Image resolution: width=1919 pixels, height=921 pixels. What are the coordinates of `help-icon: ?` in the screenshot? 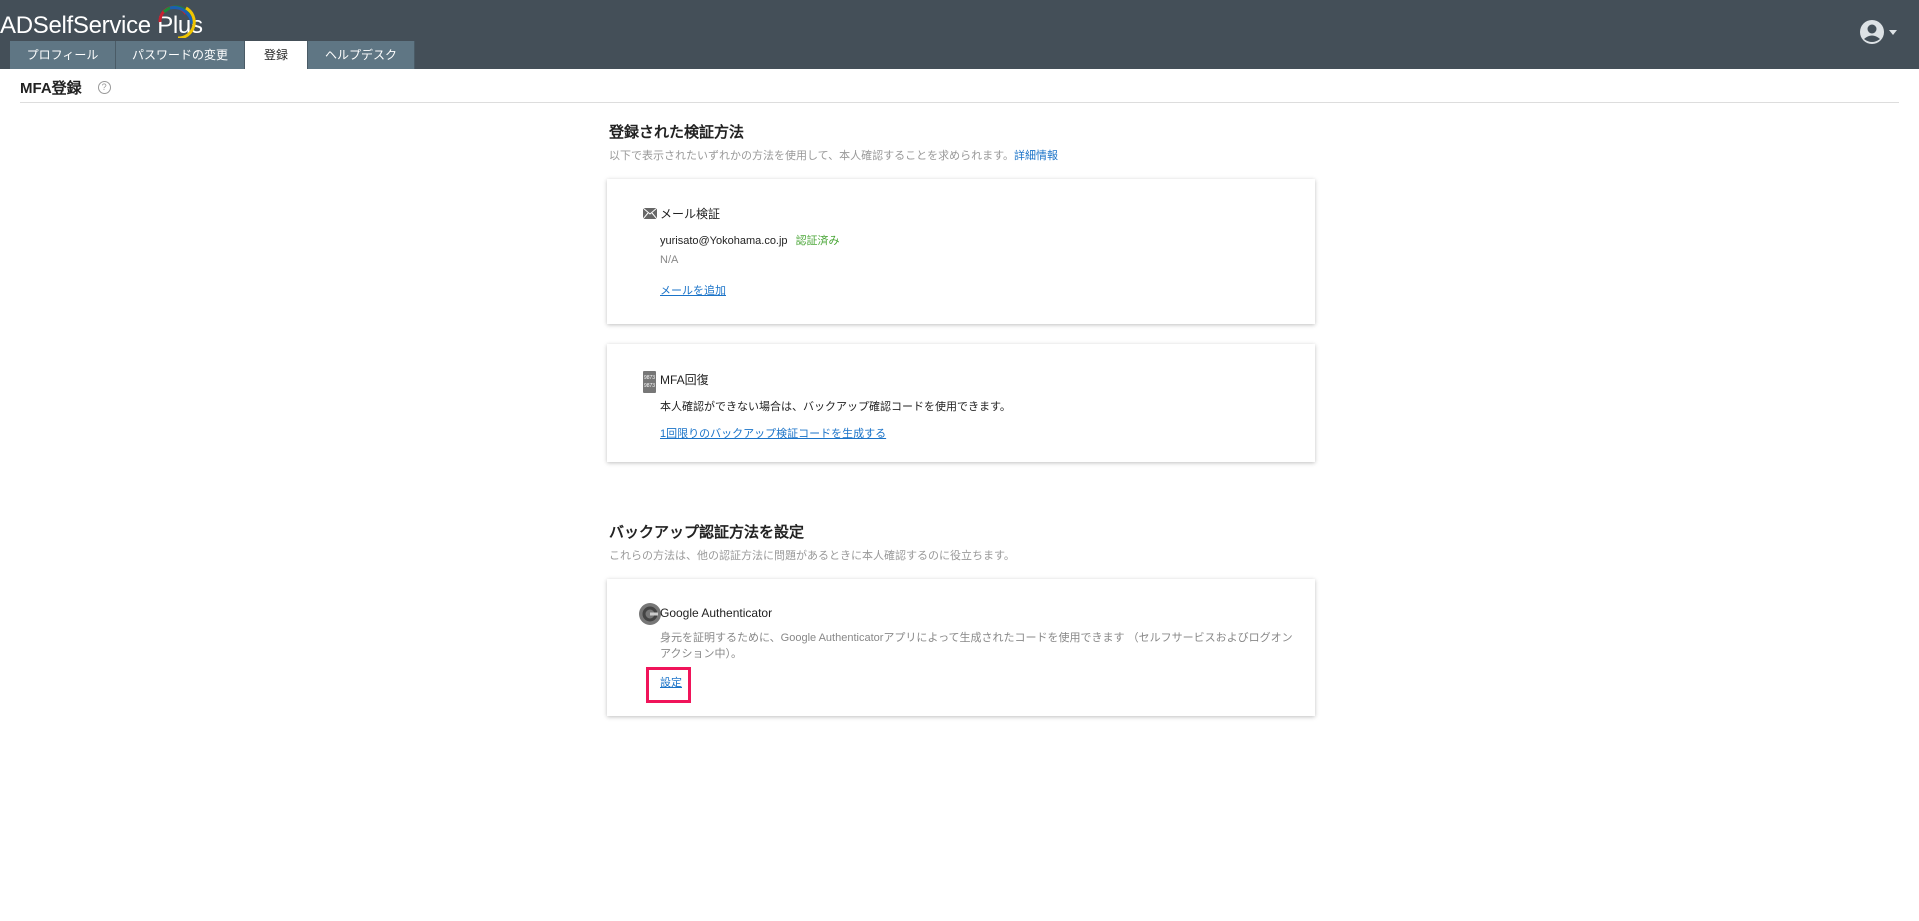 It's located at (104, 87).